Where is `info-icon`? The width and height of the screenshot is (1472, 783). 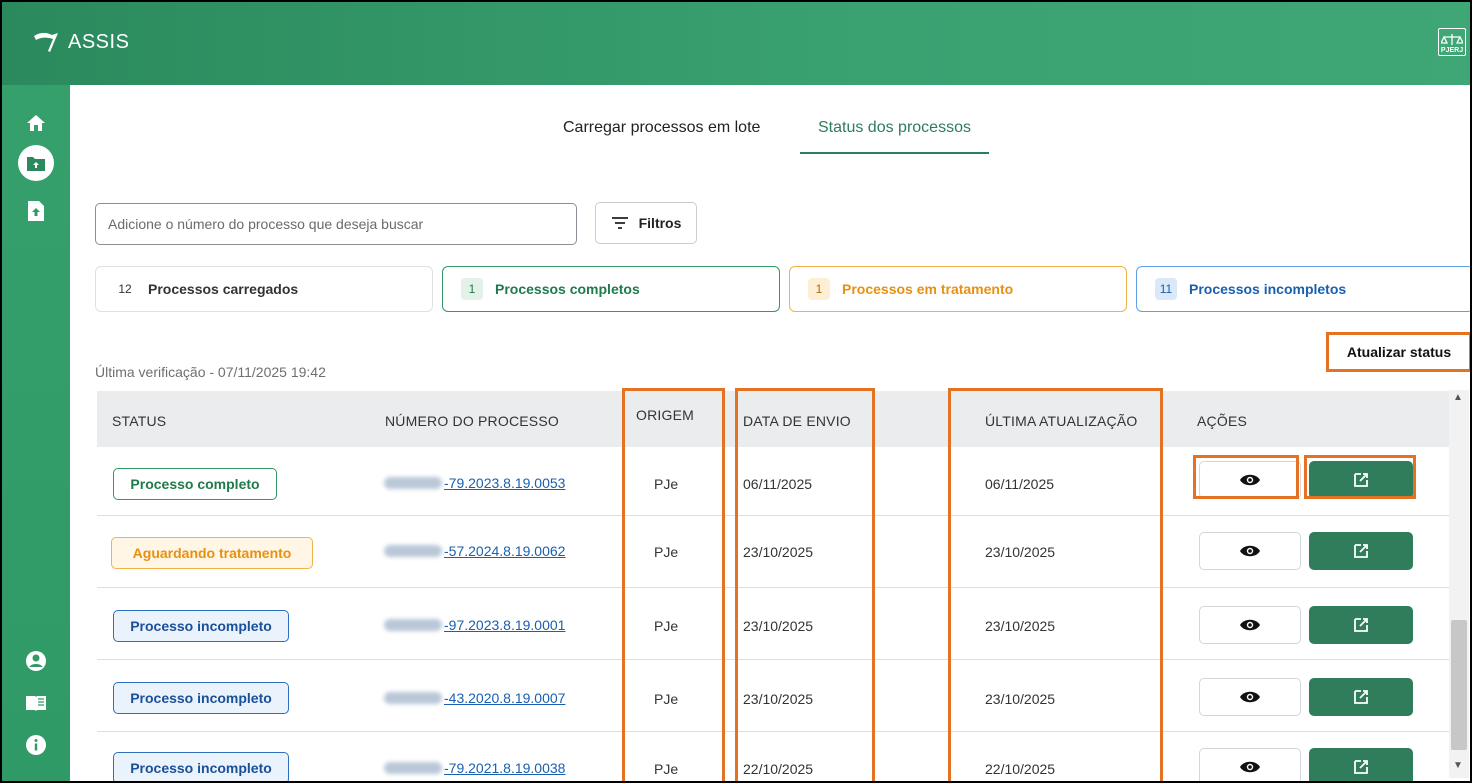
info-icon is located at coordinates (36, 745).